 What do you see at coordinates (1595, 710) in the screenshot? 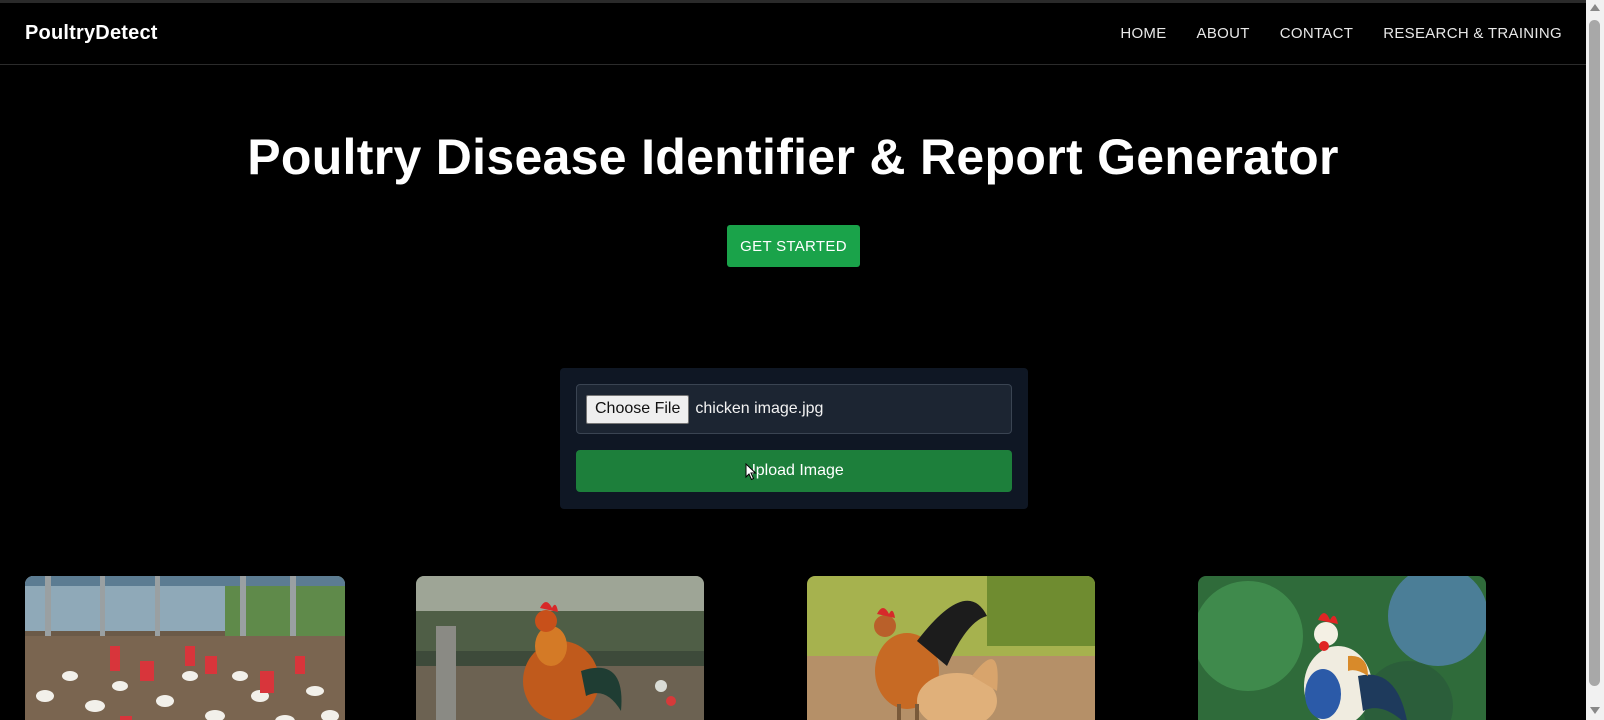
I see `scroll-down-arrow-icon` at bounding box center [1595, 710].